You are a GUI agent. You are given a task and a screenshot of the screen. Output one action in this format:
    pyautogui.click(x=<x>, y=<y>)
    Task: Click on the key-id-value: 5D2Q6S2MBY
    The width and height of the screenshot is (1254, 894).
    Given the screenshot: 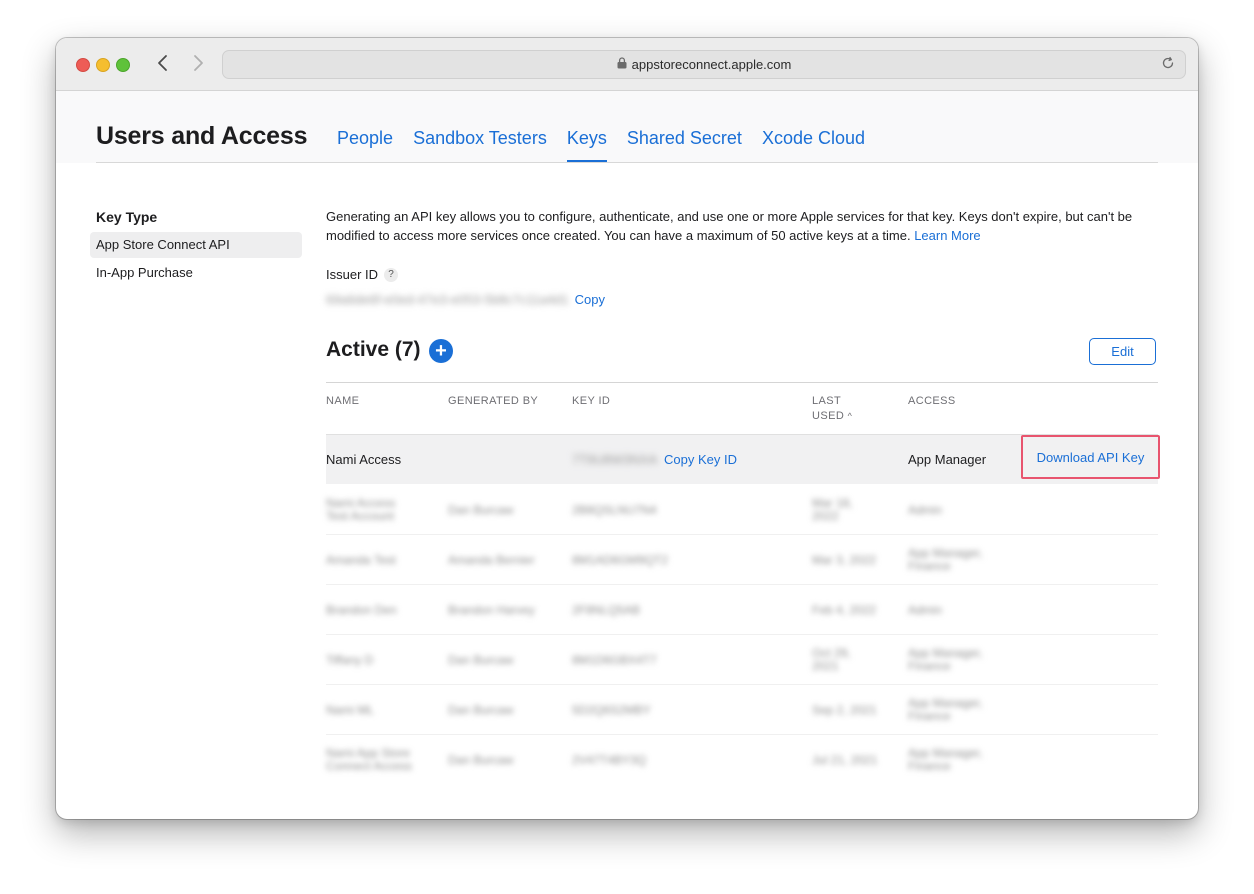 What is the action you would take?
    pyautogui.click(x=611, y=710)
    